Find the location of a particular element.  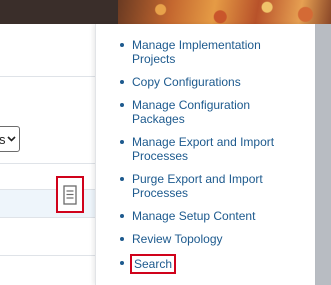

header-banner is located at coordinates (165, 12).